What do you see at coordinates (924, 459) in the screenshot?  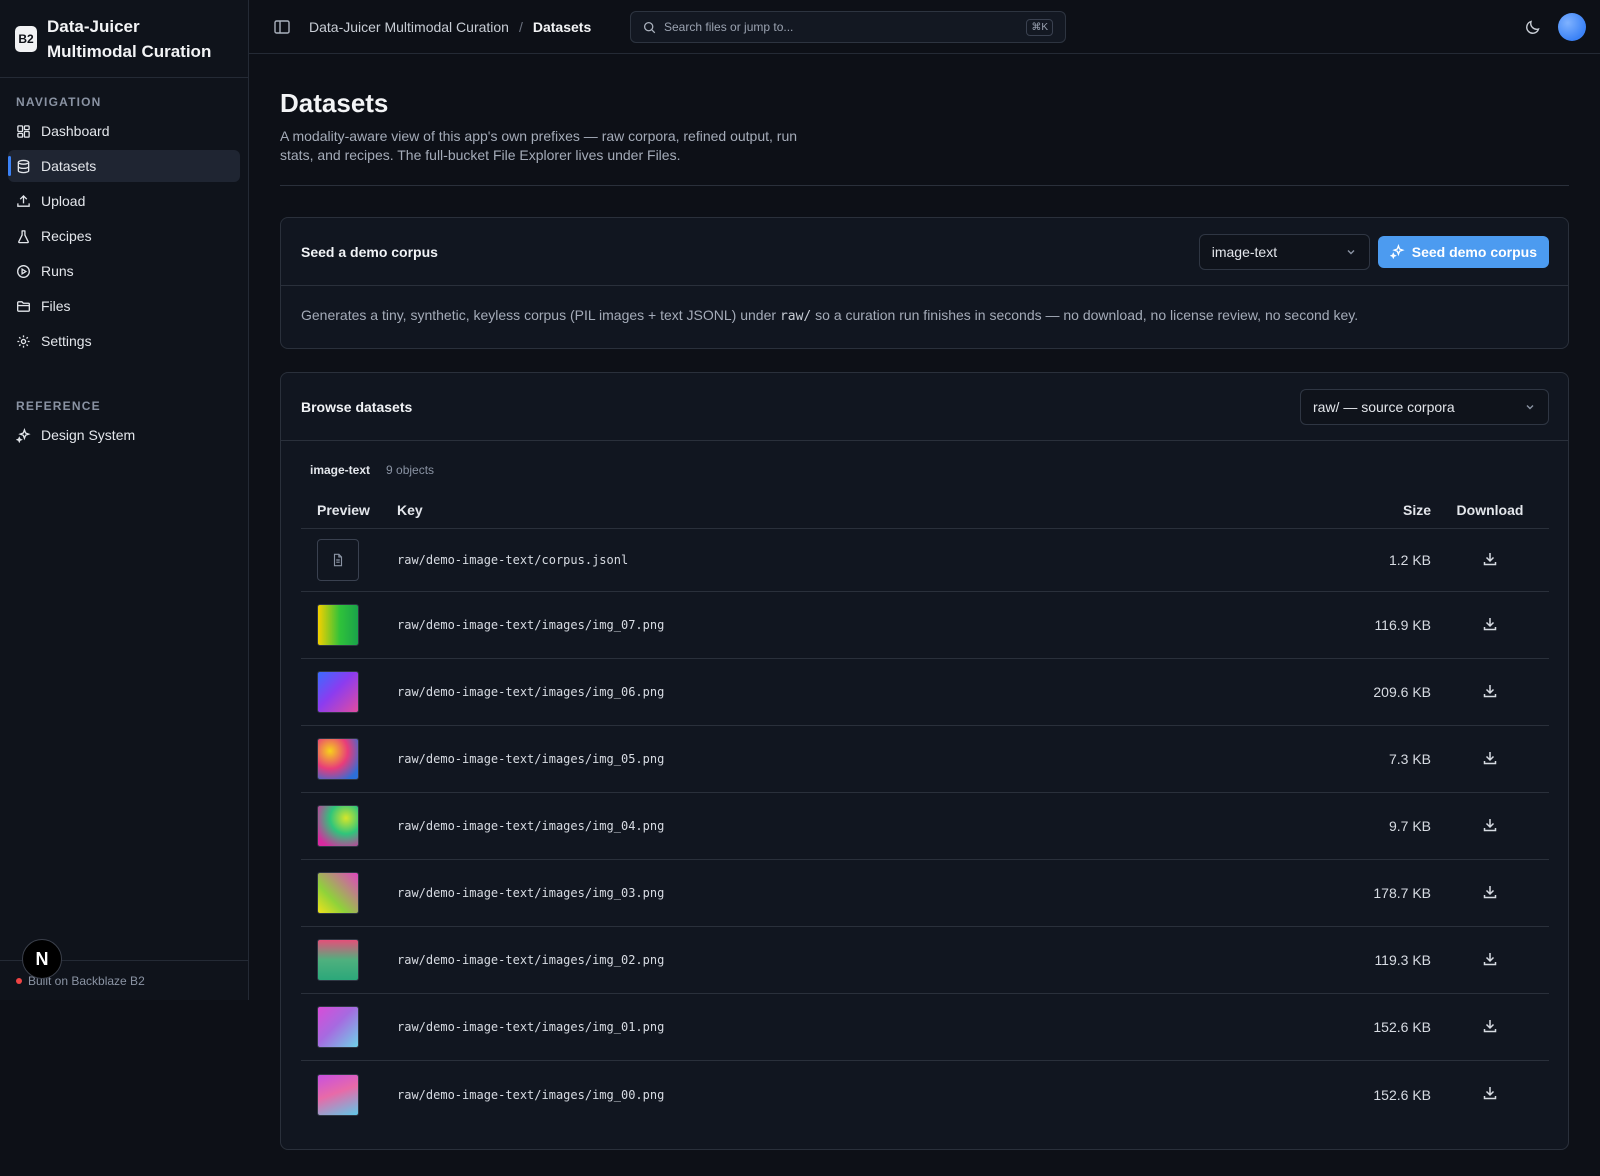 I see `group-header: image-text 9 objects` at bounding box center [924, 459].